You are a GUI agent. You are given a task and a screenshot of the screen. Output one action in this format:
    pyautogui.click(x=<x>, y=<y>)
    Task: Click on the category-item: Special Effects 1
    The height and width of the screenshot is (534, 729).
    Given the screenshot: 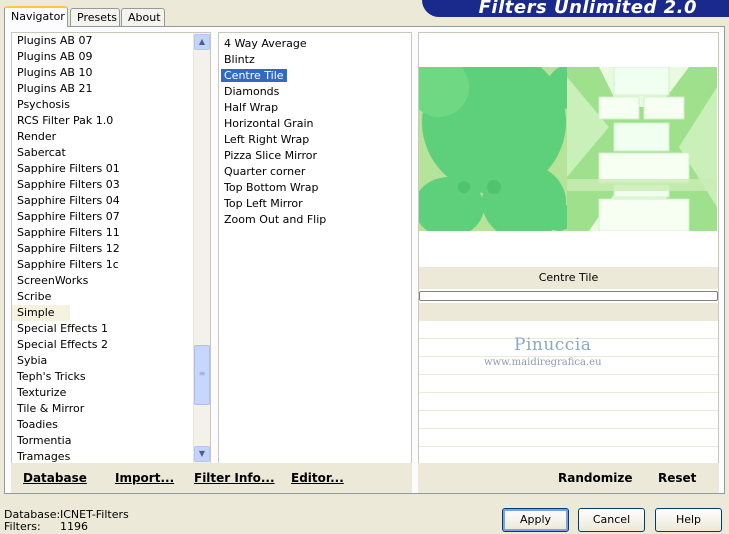 What is the action you would take?
    pyautogui.click(x=111, y=329)
    